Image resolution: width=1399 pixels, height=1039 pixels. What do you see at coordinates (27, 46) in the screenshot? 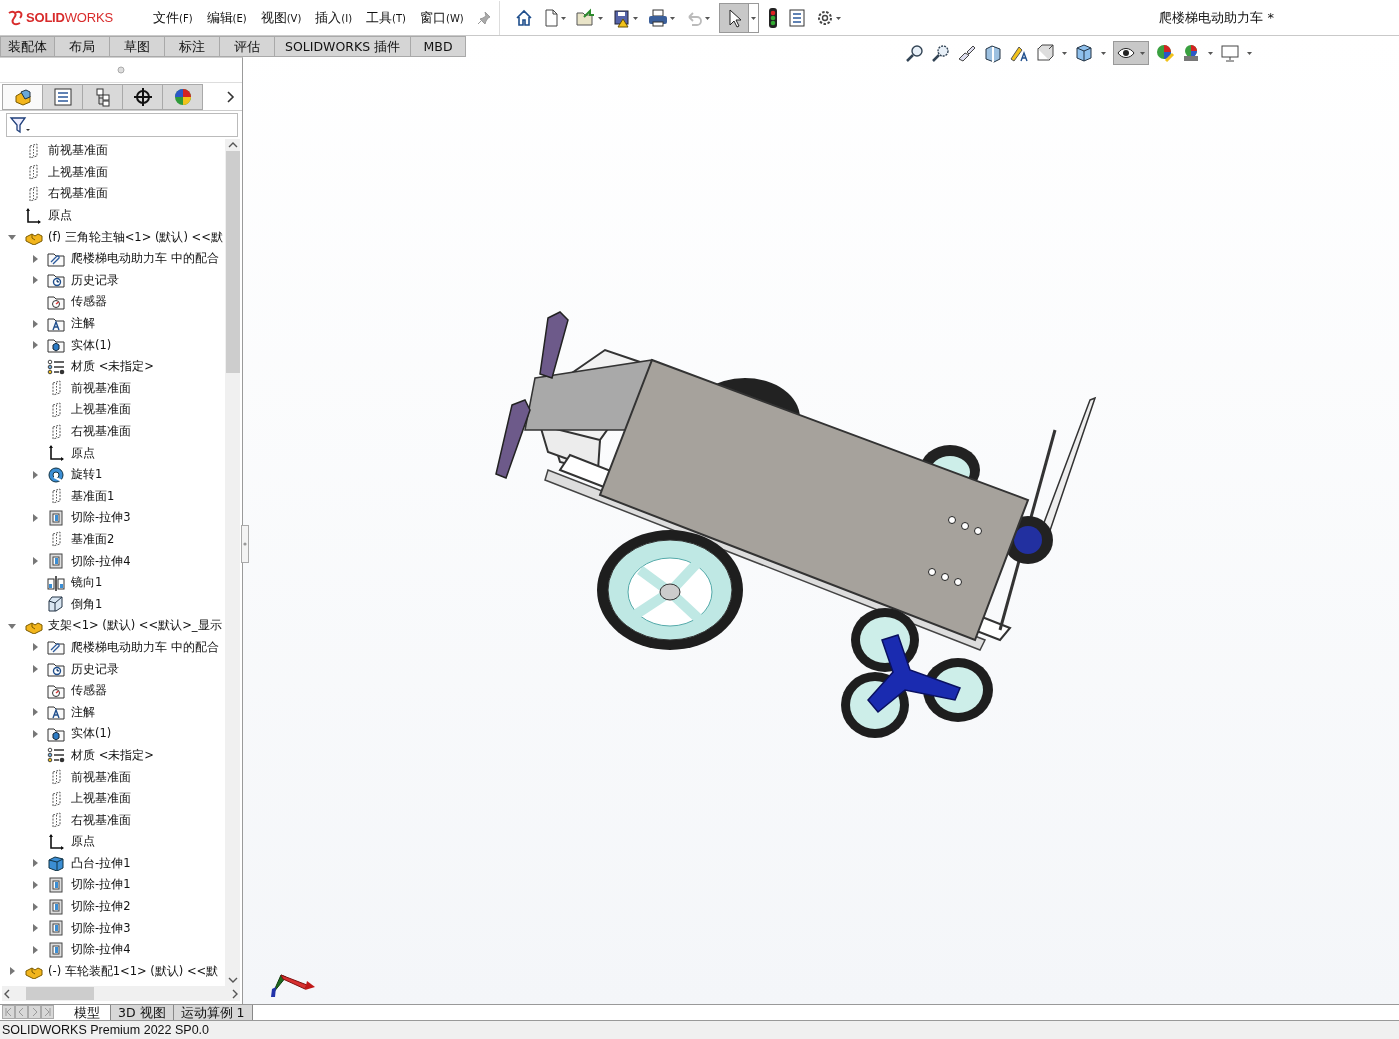
I see `command-tab: 装配体` at bounding box center [27, 46].